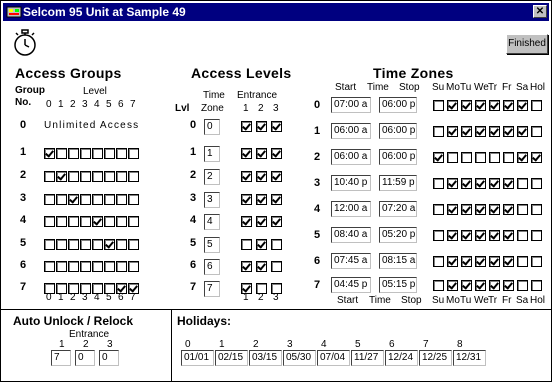  What do you see at coordinates (231, 358) in the screenshot?
I see `holiday-date-input: 02/15` at bounding box center [231, 358].